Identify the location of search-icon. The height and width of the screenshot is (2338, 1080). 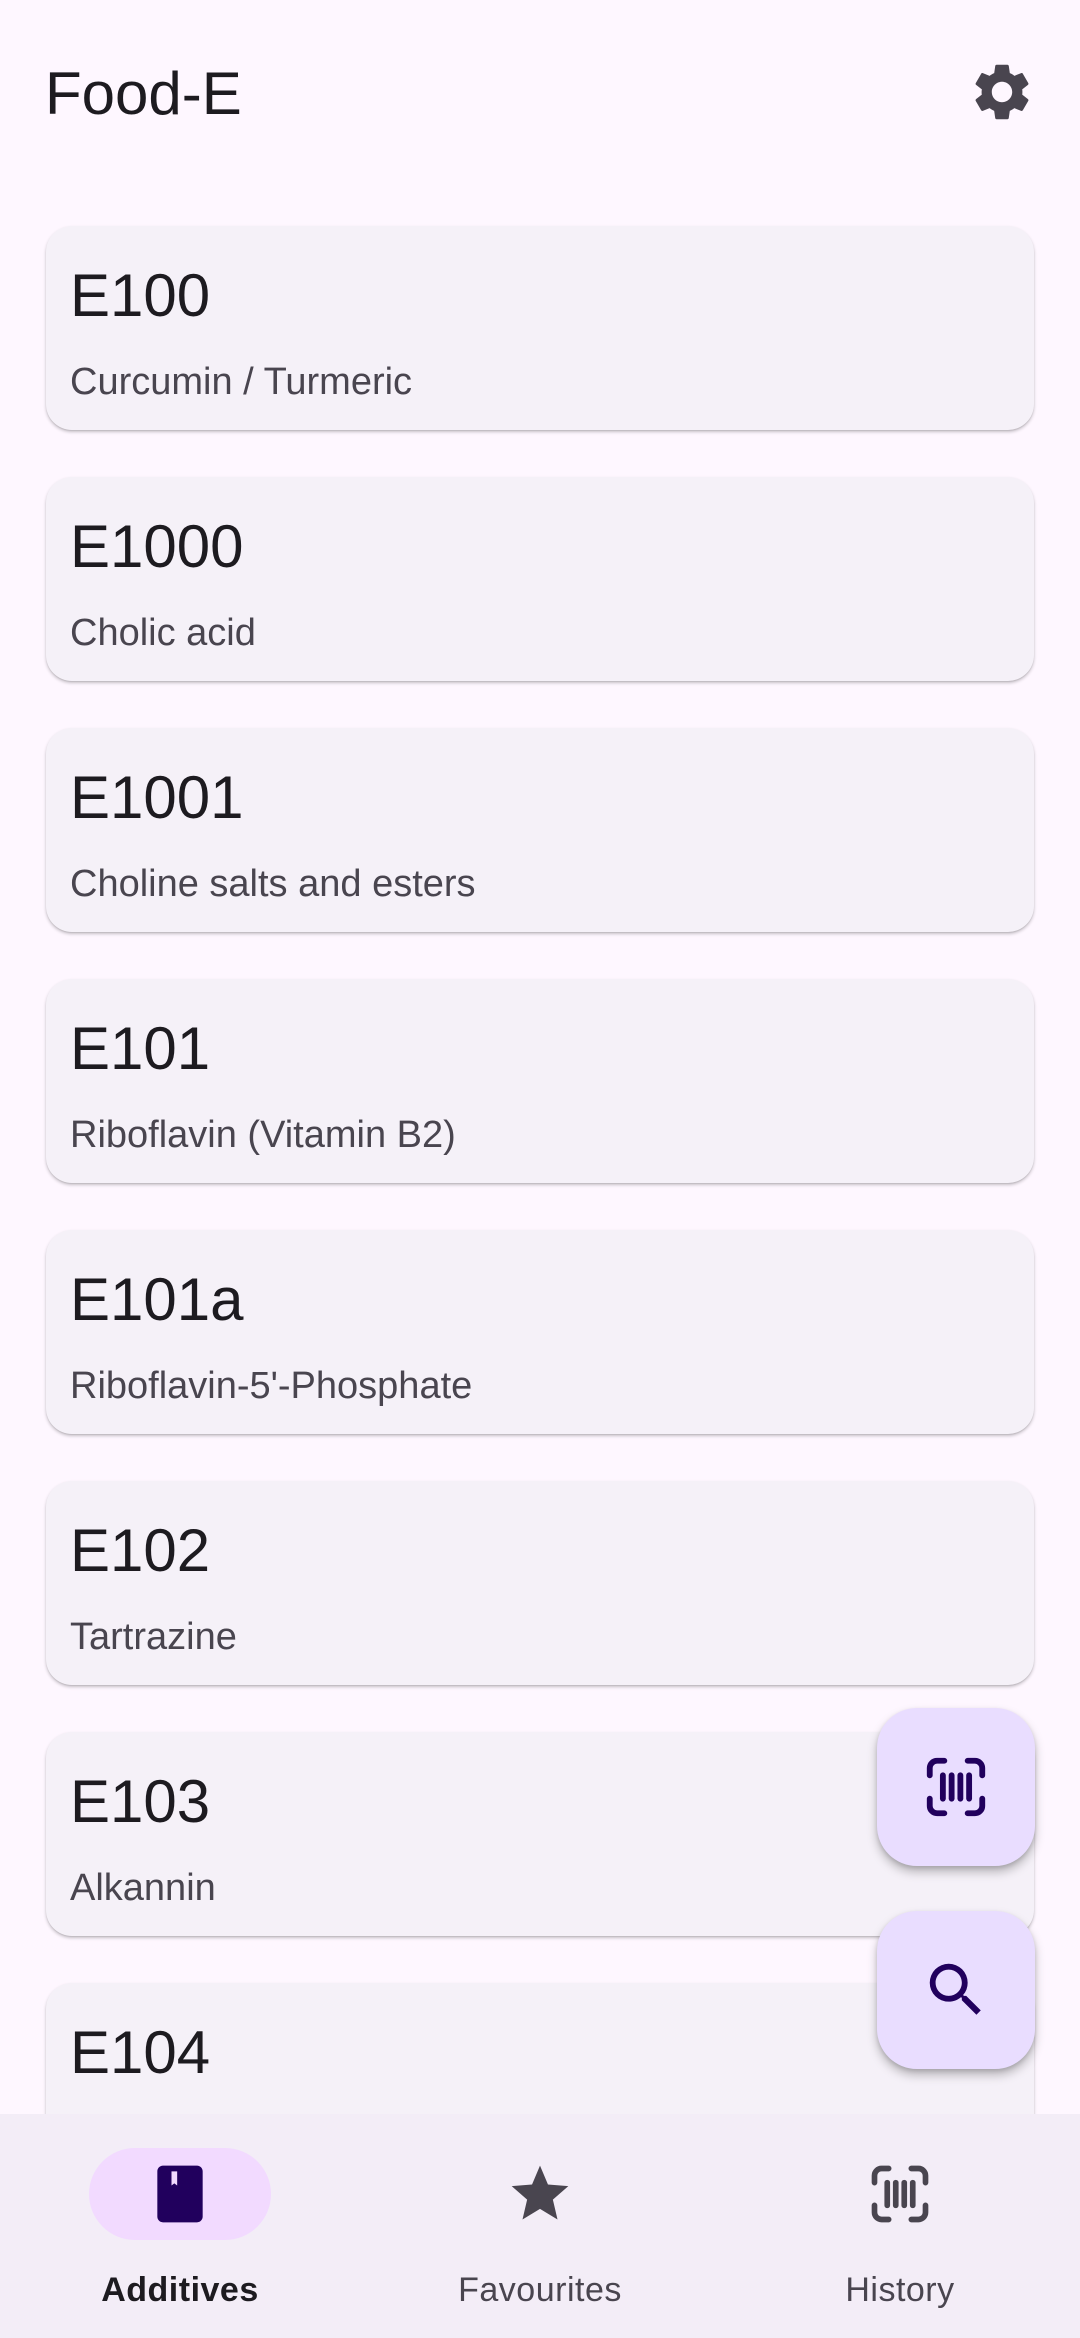
(955, 1989).